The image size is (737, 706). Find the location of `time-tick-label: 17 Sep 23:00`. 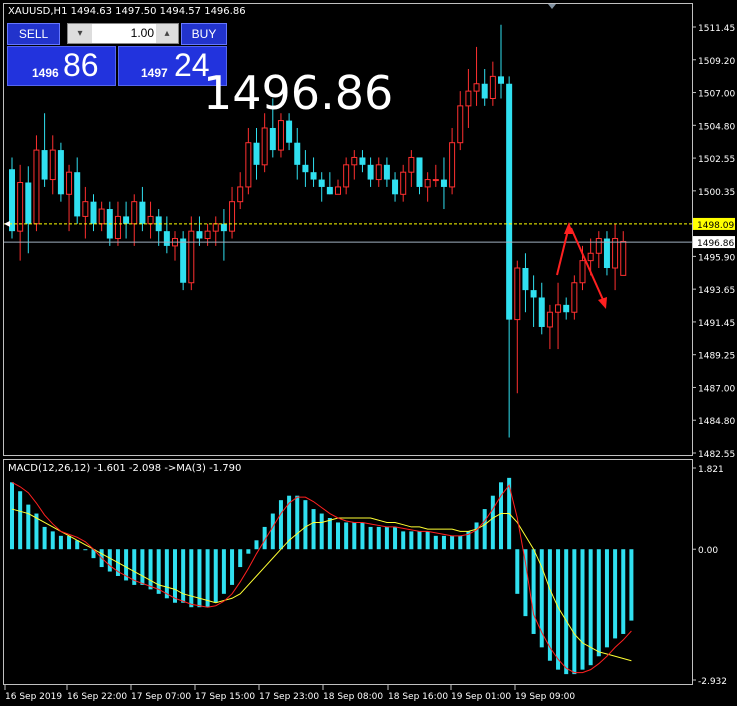

time-tick-label: 17 Sep 23:00 is located at coordinates (289, 697).